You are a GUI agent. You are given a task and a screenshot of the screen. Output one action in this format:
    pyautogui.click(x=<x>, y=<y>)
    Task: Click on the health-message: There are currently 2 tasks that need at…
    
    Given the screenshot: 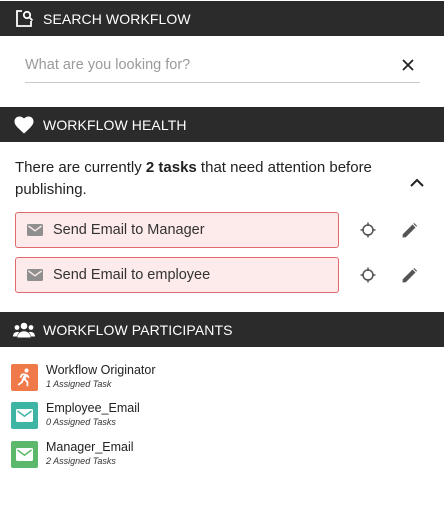 What is the action you would take?
    pyautogui.click(x=195, y=179)
    